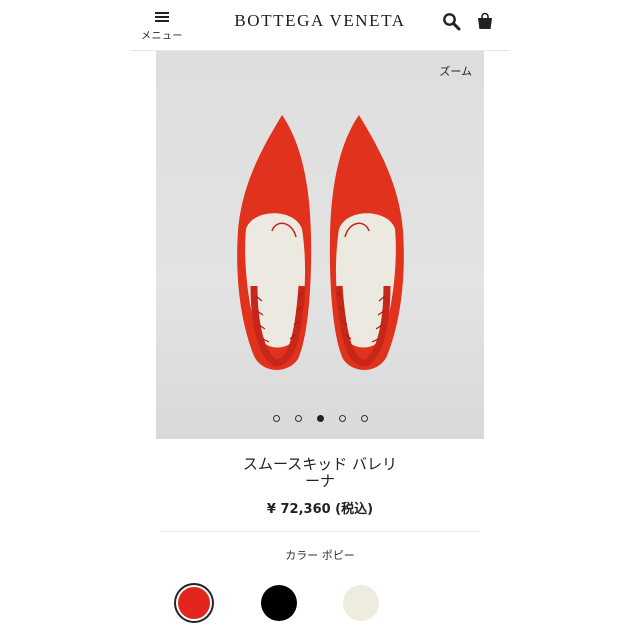 The width and height of the screenshot is (640, 640). Describe the element at coordinates (274, 242) in the screenshot. I see `shoe-left-image` at that location.